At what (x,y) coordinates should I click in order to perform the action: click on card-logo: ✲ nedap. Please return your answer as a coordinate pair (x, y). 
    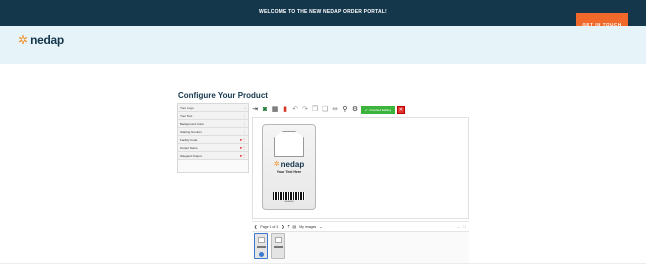
    Looking at the image, I should click on (289, 164).